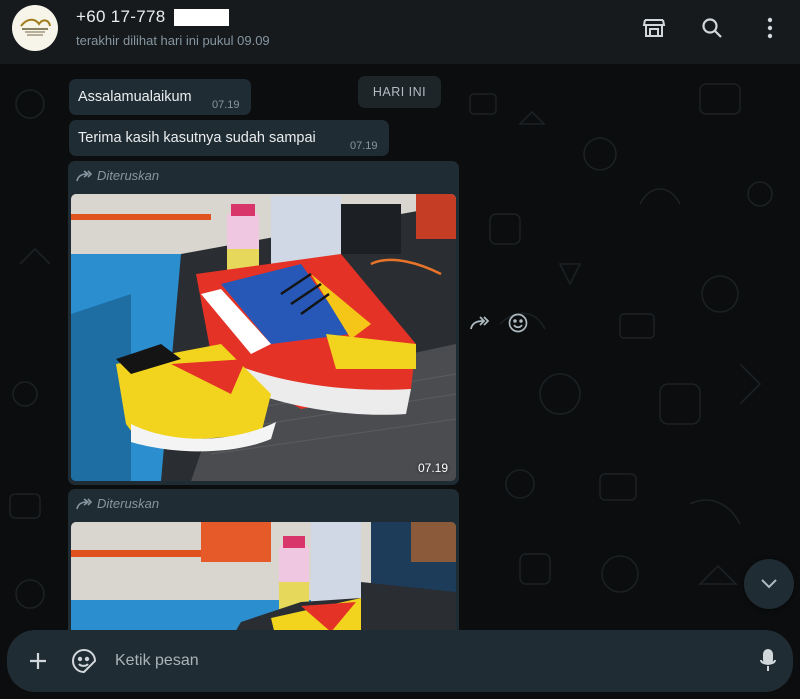  Describe the element at coordinates (173, 40) in the screenshot. I see `last-seen-status: terakhir dilihat hari ini pukul 09.09` at that location.